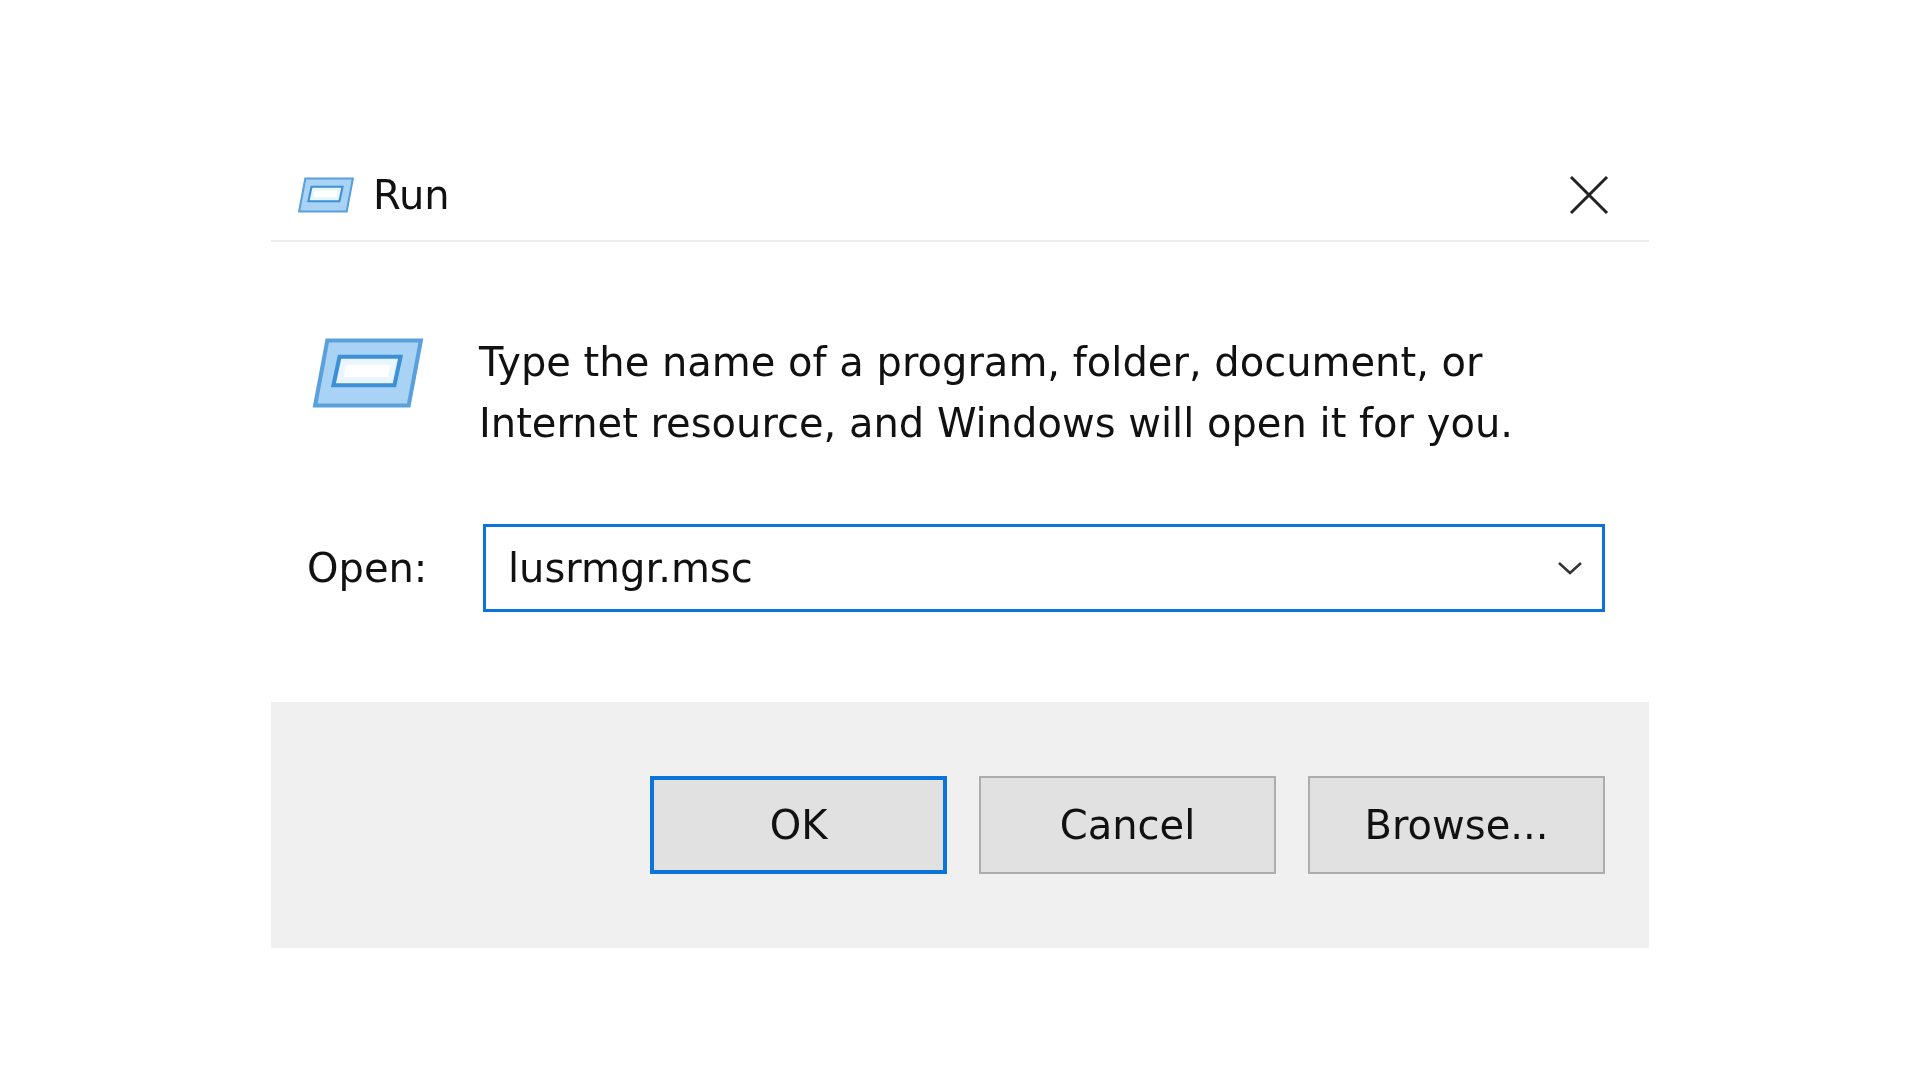 This screenshot has height=1080, width=1920. Describe the element at coordinates (326, 195) in the screenshot. I see `run-icon` at that location.